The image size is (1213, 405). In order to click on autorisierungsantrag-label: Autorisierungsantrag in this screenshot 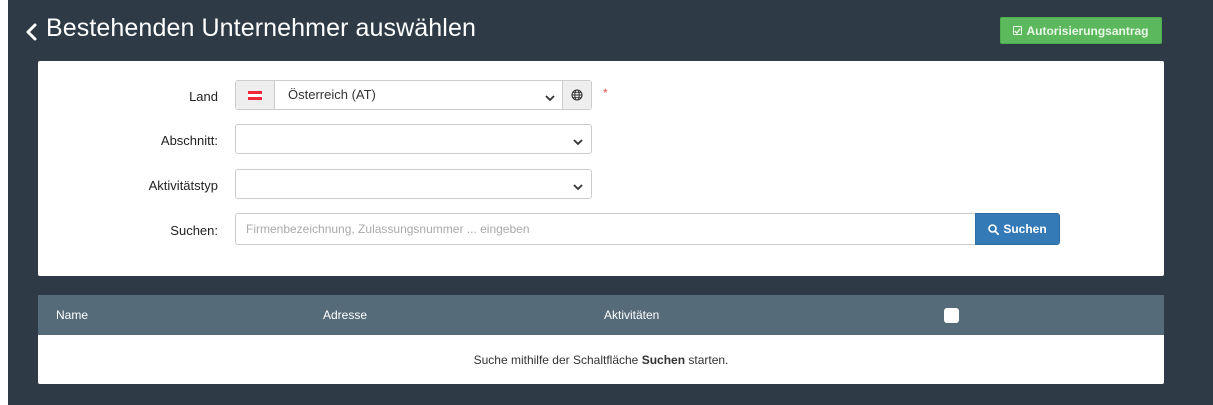, I will do `click(1087, 30)`.